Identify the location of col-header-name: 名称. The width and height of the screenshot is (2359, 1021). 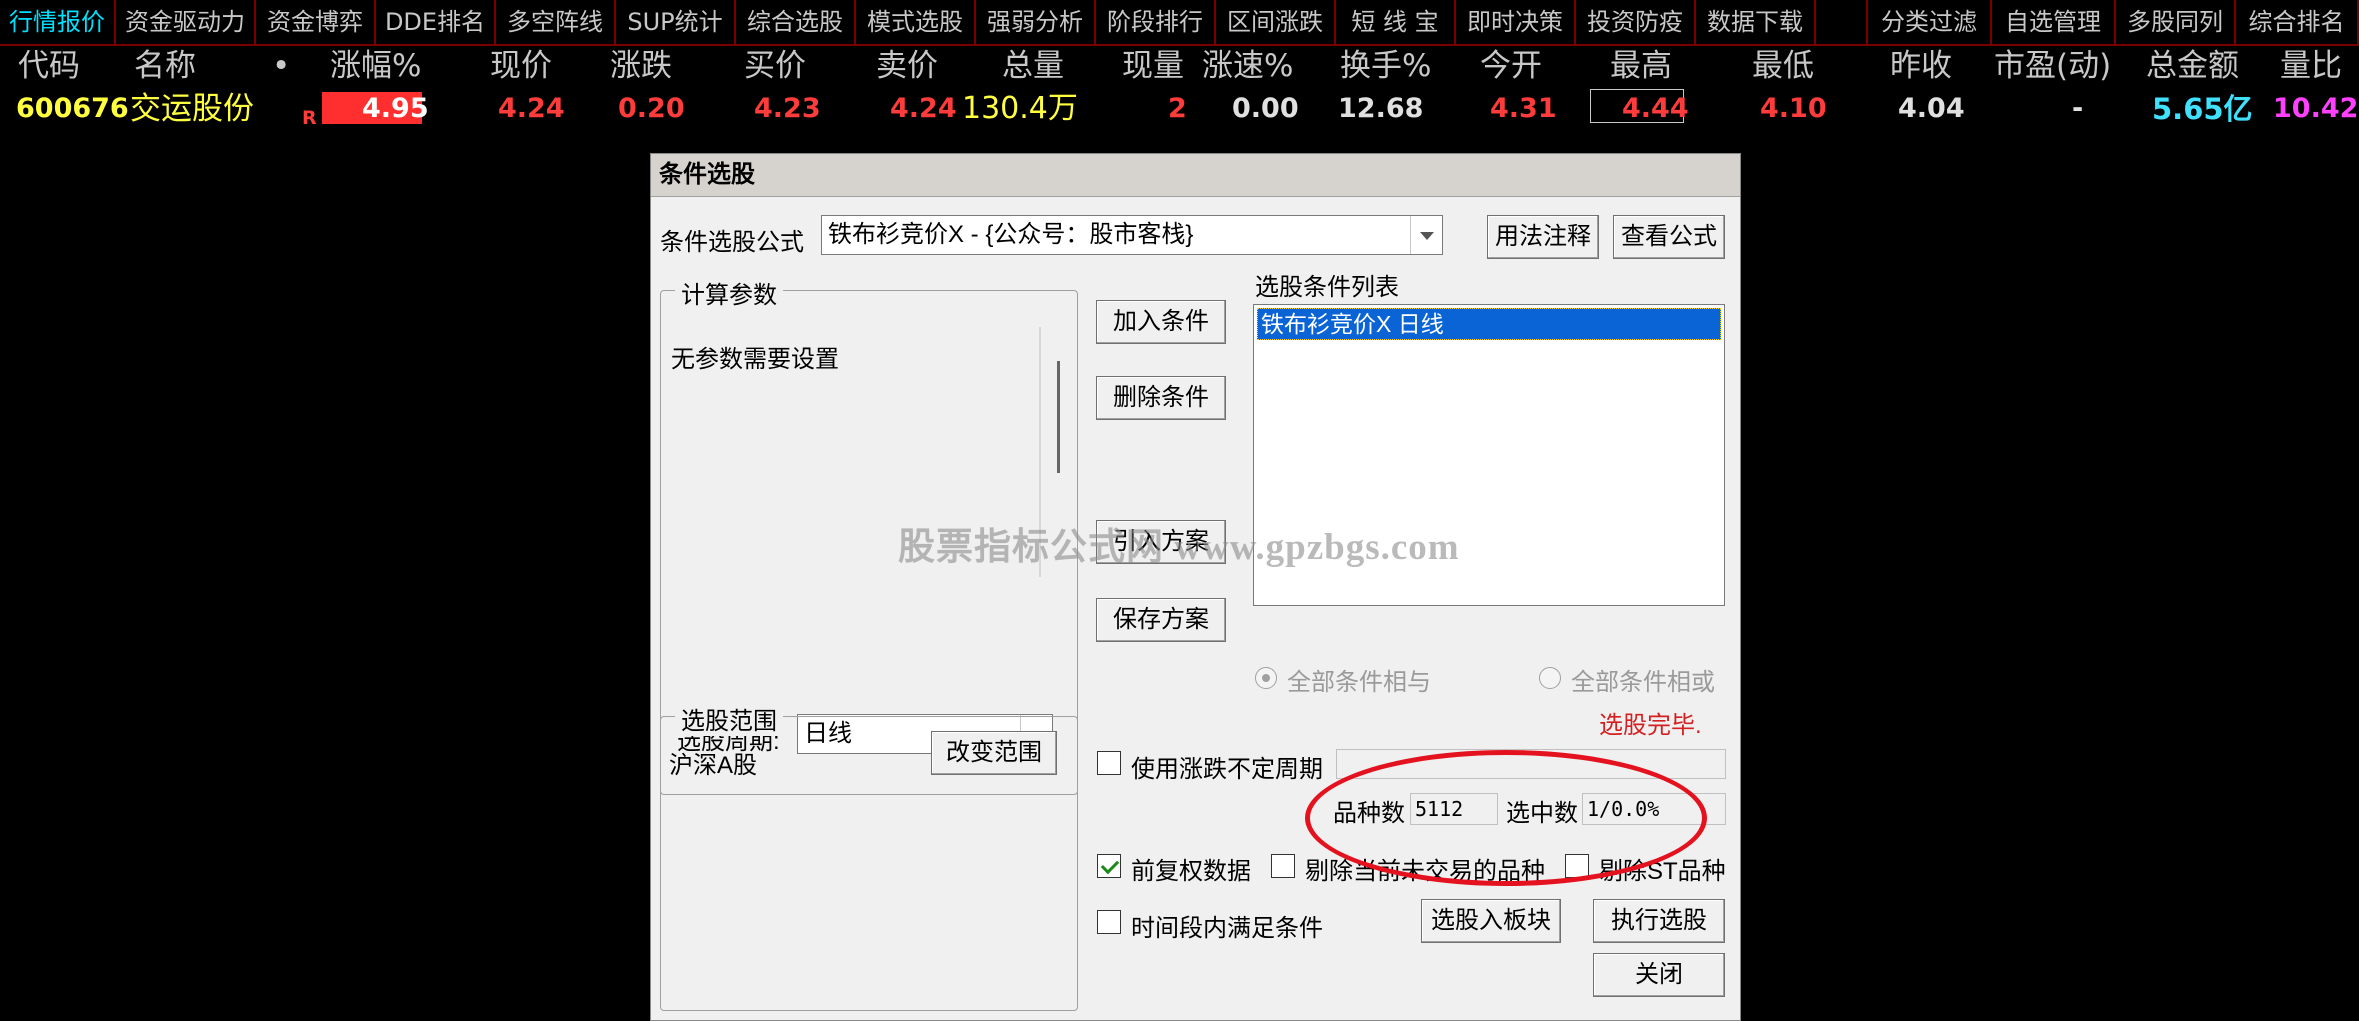
(165, 66).